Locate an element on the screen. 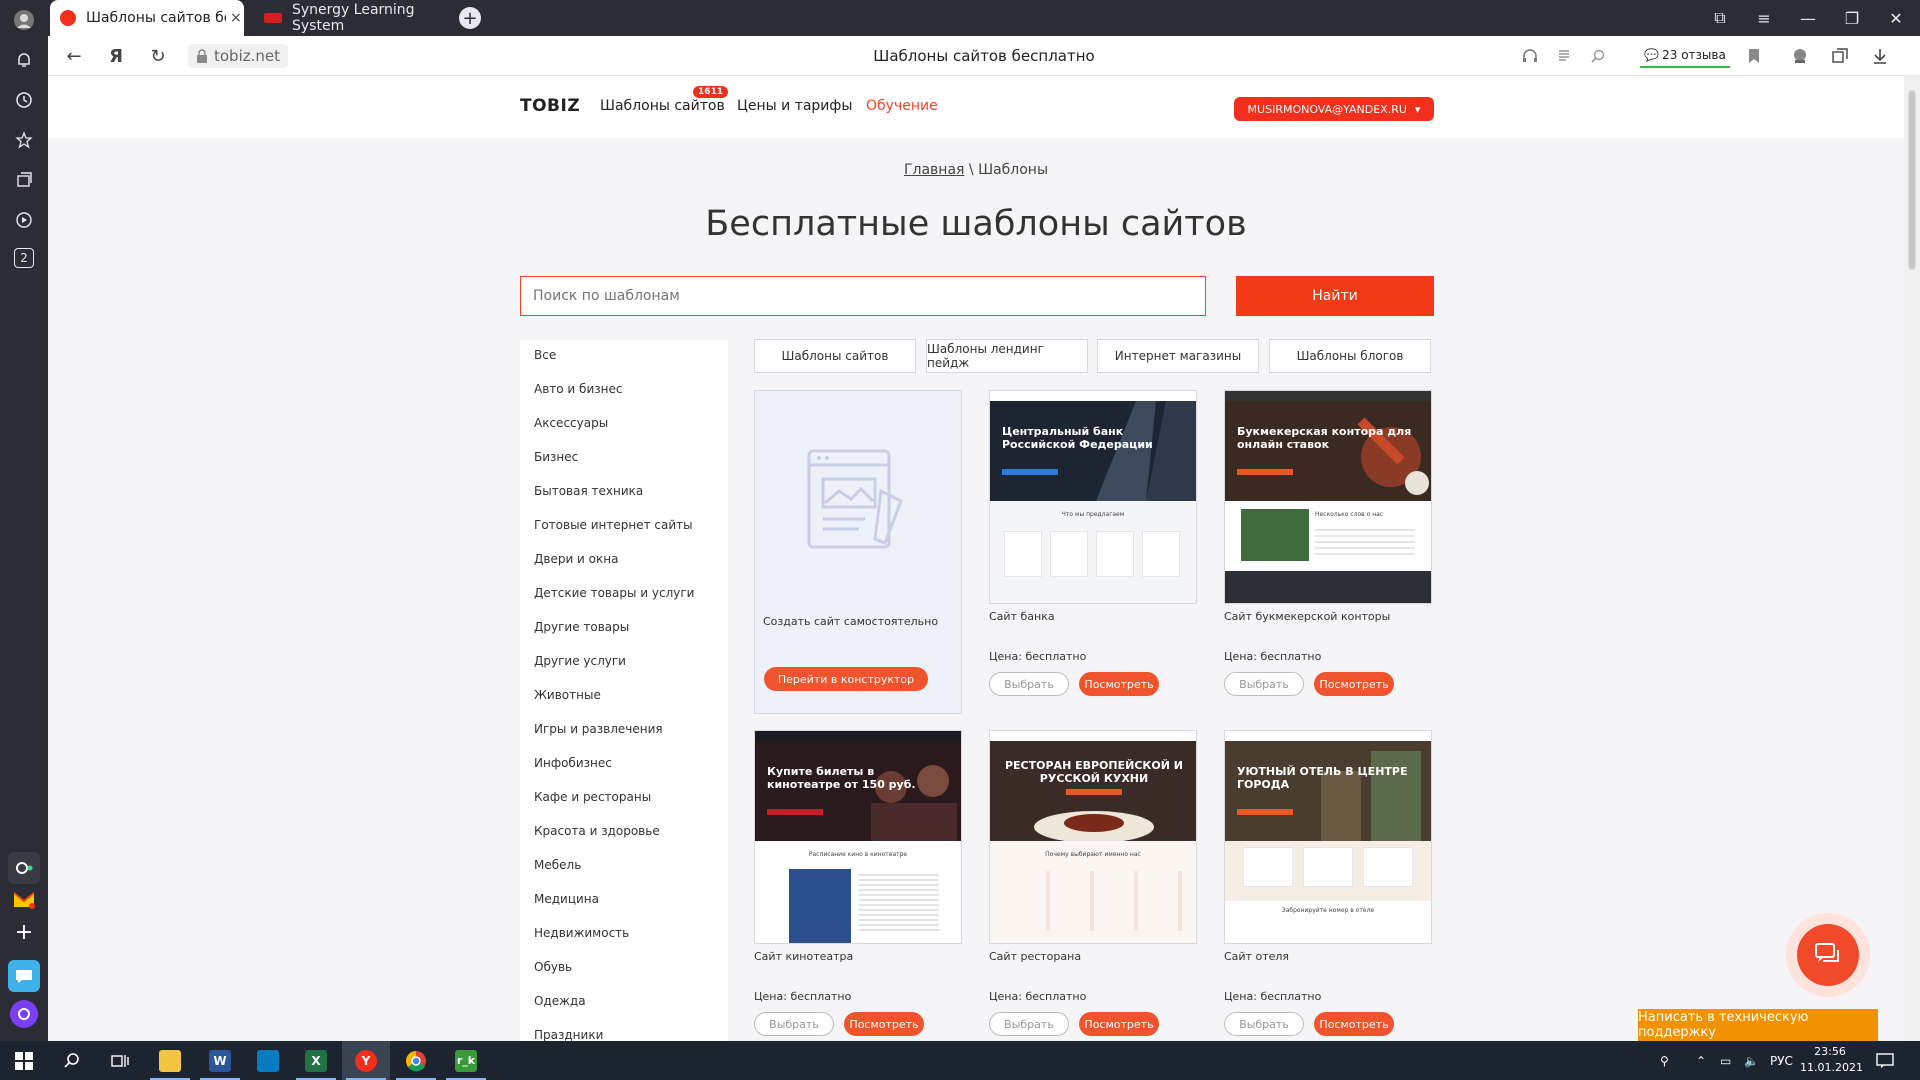  template-name: Сайт отеля is located at coordinates (1256, 956).